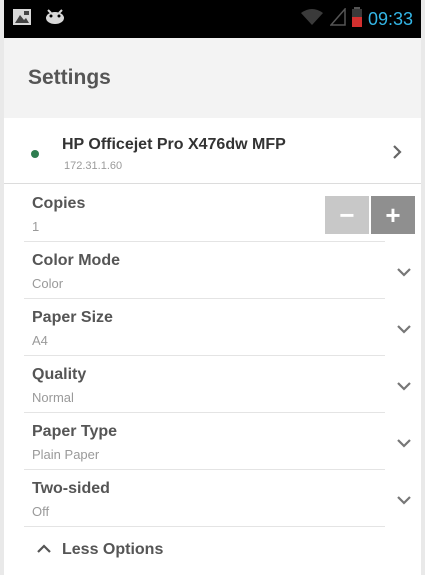 The height and width of the screenshot is (575, 425). Describe the element at coordinates (75, 431) in the screenshot. I see `paper-type-label: Paper Type` at that location.